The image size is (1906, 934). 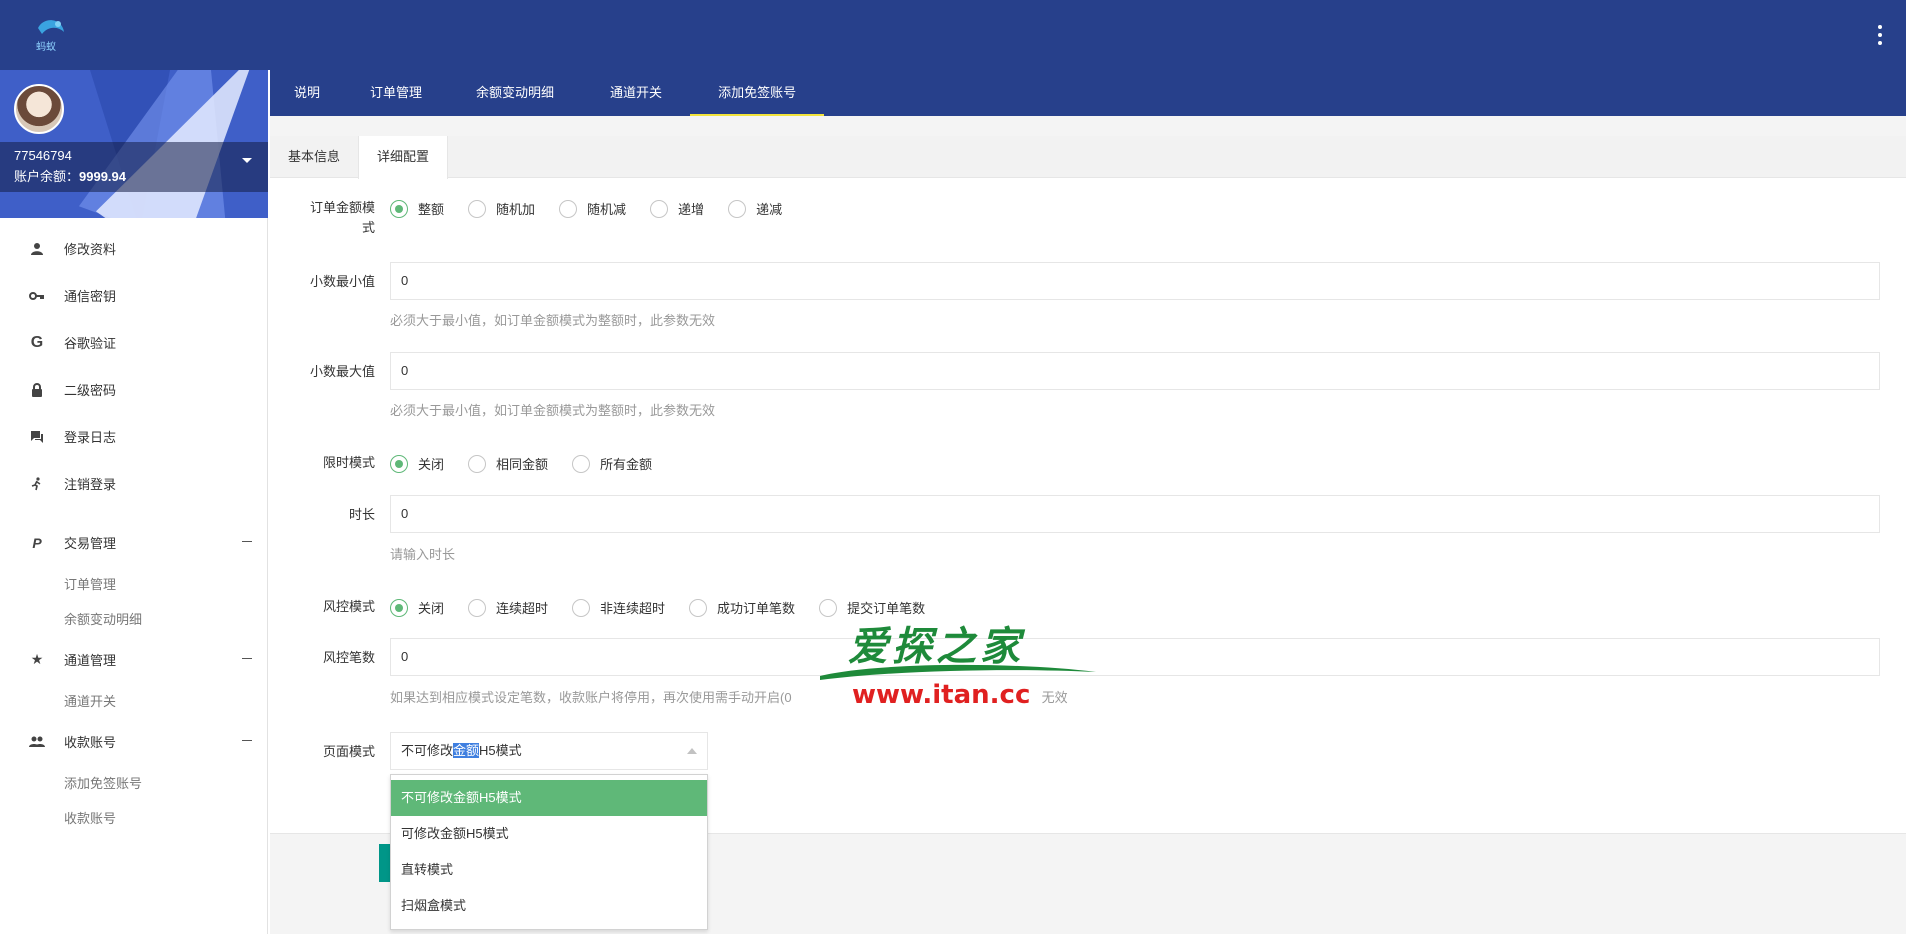 I want to click on radio-amount-random-sub: 随机减, so click(x=592, y=208).